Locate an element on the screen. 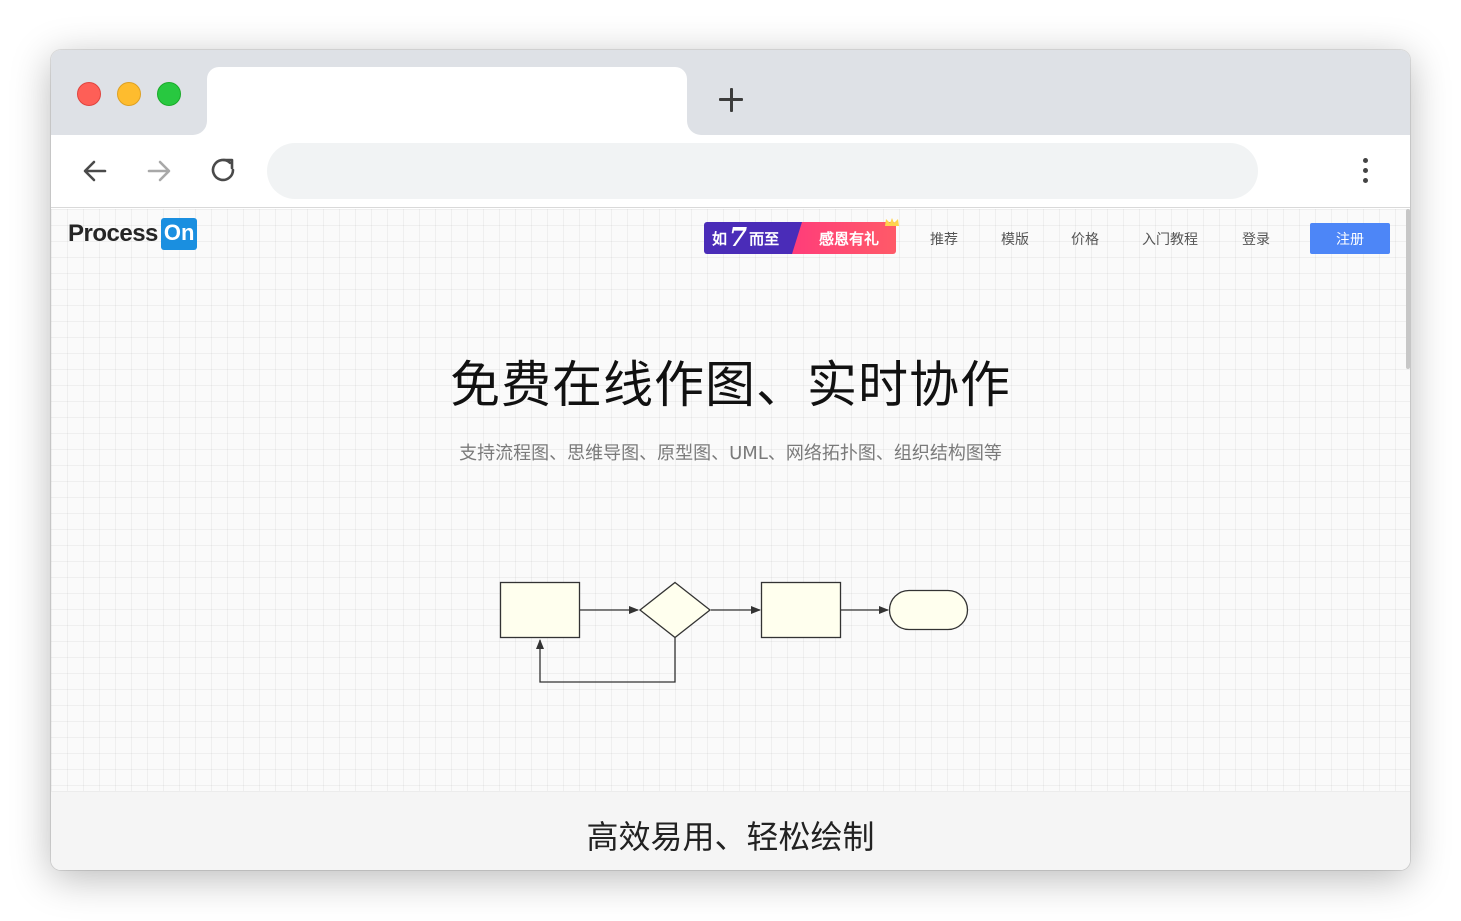 This screenshot has height=921, width=1461. hero-subtitle: 支持流程图、思维导图、原型图、UML、网络拓扑图、组织结构图等 is located at coordinates (730, 453).